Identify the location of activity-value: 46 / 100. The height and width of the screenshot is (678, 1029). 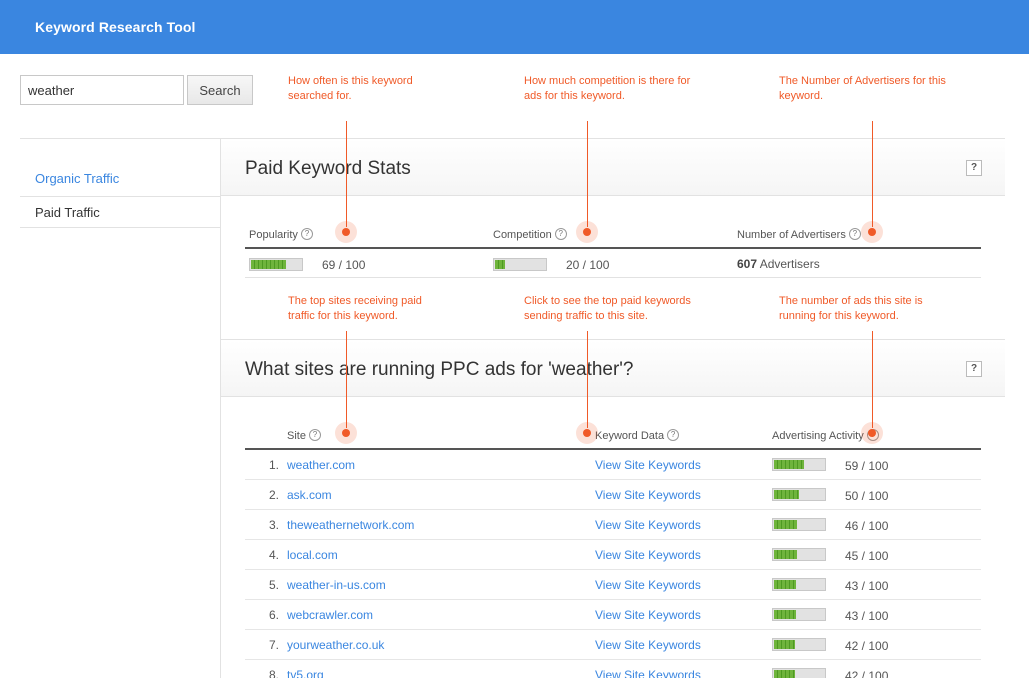
(867, 526).